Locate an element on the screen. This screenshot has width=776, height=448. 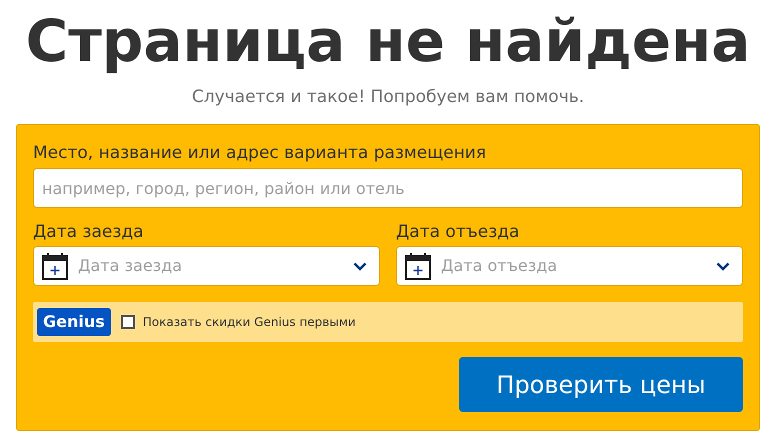
checkbox is located at coordinates (127, 322).